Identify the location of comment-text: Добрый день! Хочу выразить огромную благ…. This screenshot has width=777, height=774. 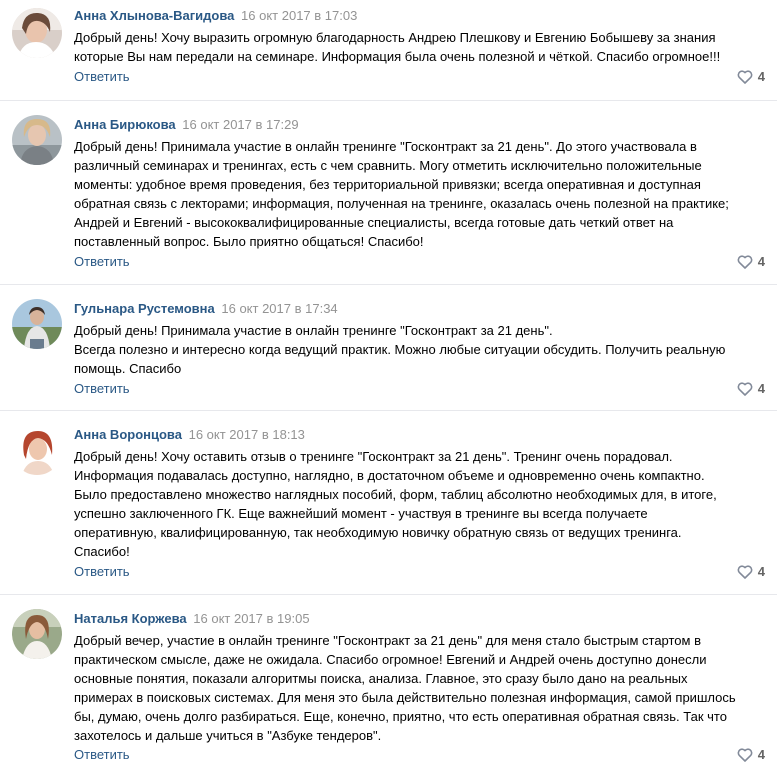
(420, 47).